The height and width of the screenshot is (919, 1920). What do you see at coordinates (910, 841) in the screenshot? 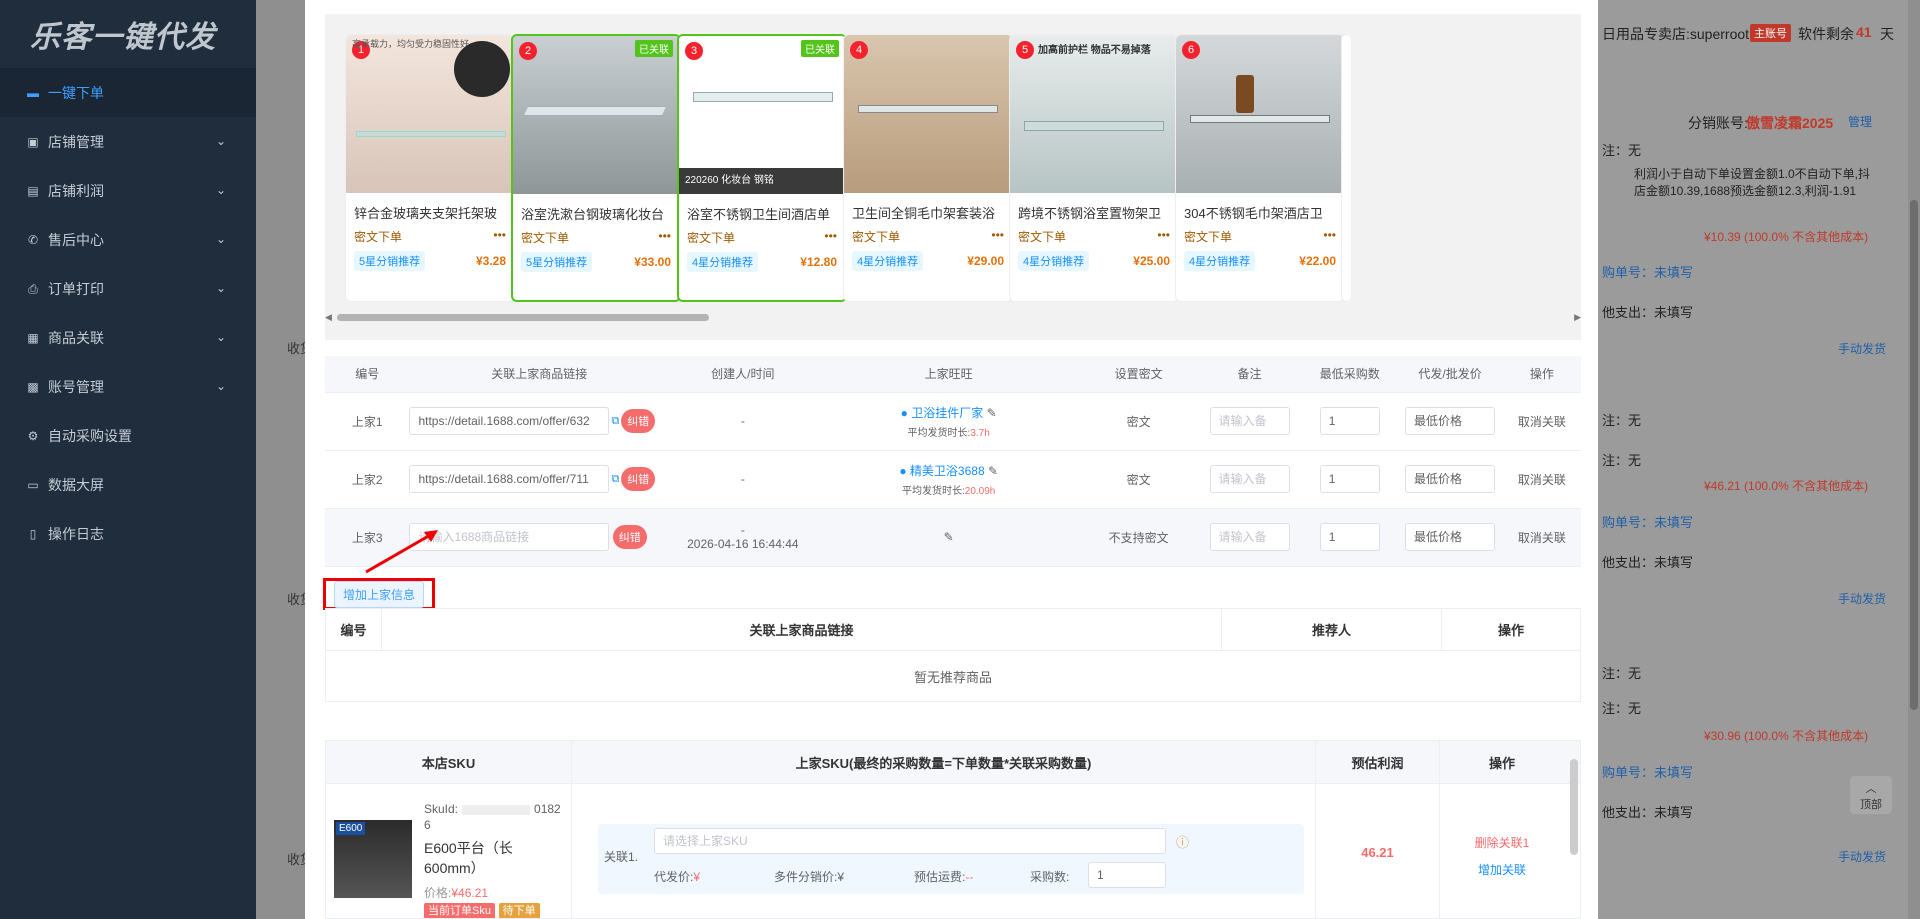
I see `supplier-sku-select: 请选择上家SKU` at bounding box center [910, 841].